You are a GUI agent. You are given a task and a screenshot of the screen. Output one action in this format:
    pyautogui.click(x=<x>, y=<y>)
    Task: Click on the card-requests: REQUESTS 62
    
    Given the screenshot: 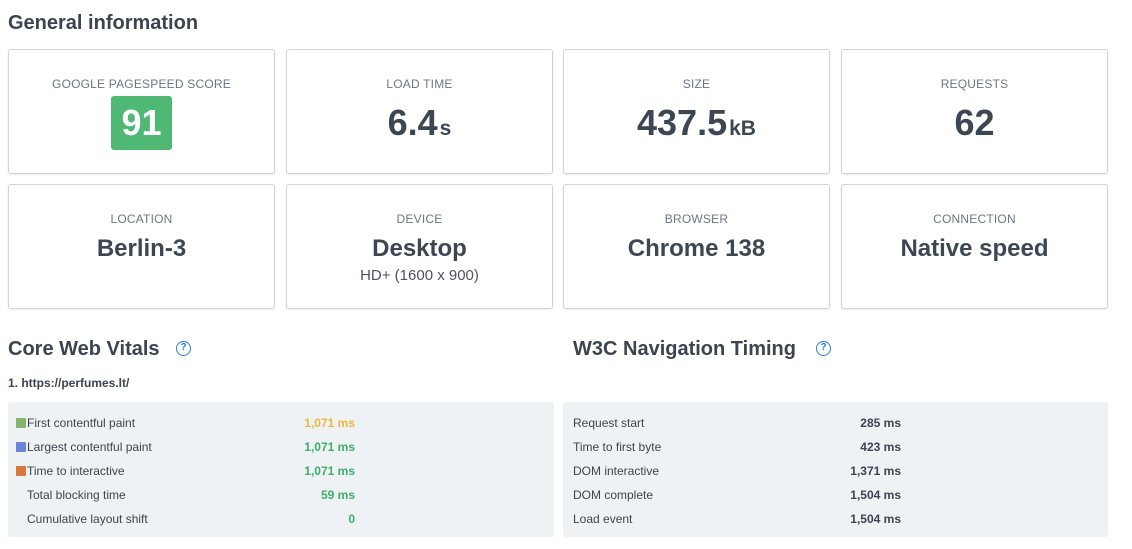 What is the action you would take?
    pyautogui.click(x=974, y=111)
    